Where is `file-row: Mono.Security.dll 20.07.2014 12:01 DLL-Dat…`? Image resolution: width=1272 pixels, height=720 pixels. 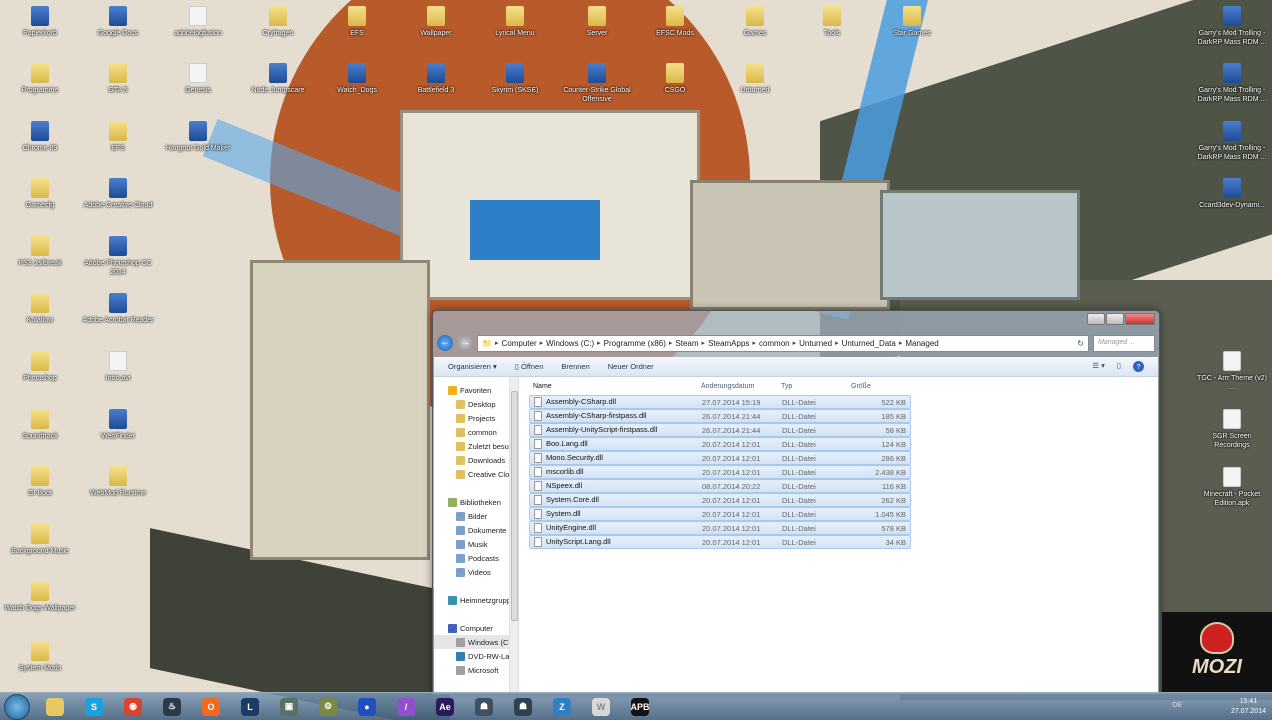
file-row: Mono.Security.dll 20.07.2014 12:01 DLL-Dat… is located at coordinates (720, 458).